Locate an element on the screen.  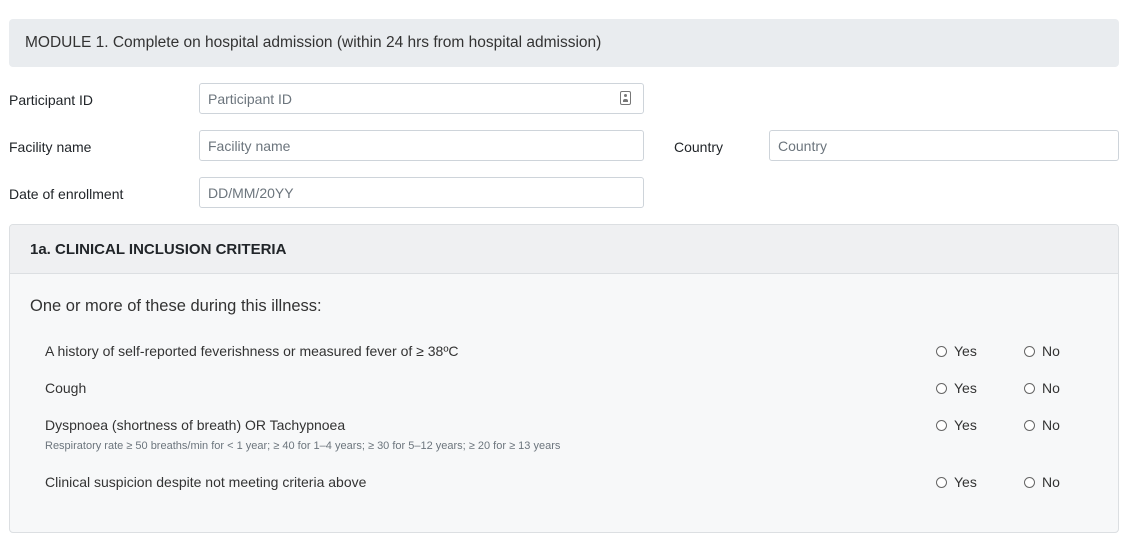
date-of-enrollment-label: Date of enrollment is located at coordinates (66, 194).